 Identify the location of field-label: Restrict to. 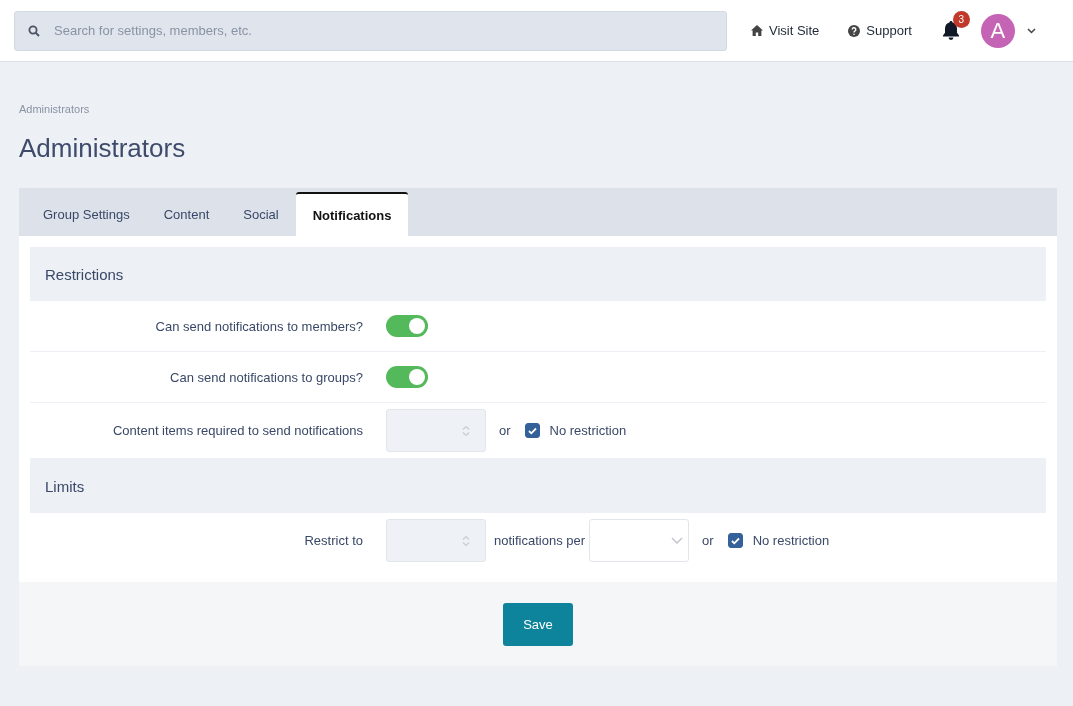
(333, 540).